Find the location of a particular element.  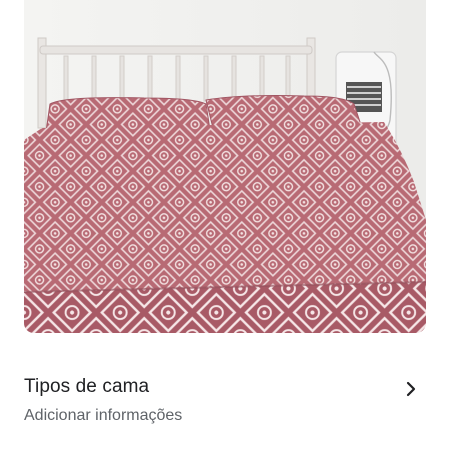

add-information-link: Adicionar informações is located at coordinates (103, 416).